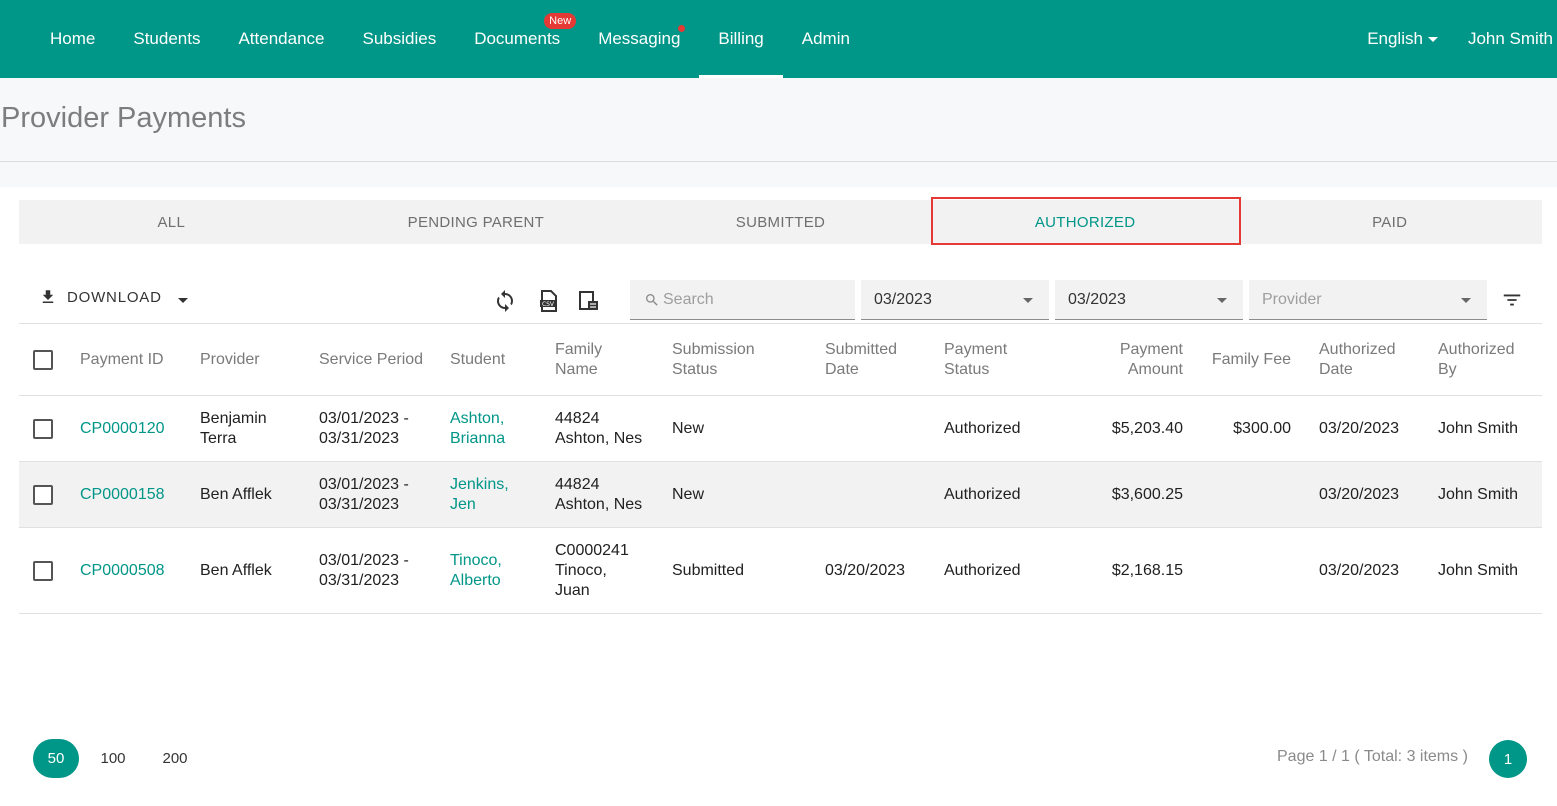 This screenshot has width=1557, height=806. What do you see at coordinates (682, 28) in the screenshot?
I see `unread-dot` at bounding box center [682, 28].